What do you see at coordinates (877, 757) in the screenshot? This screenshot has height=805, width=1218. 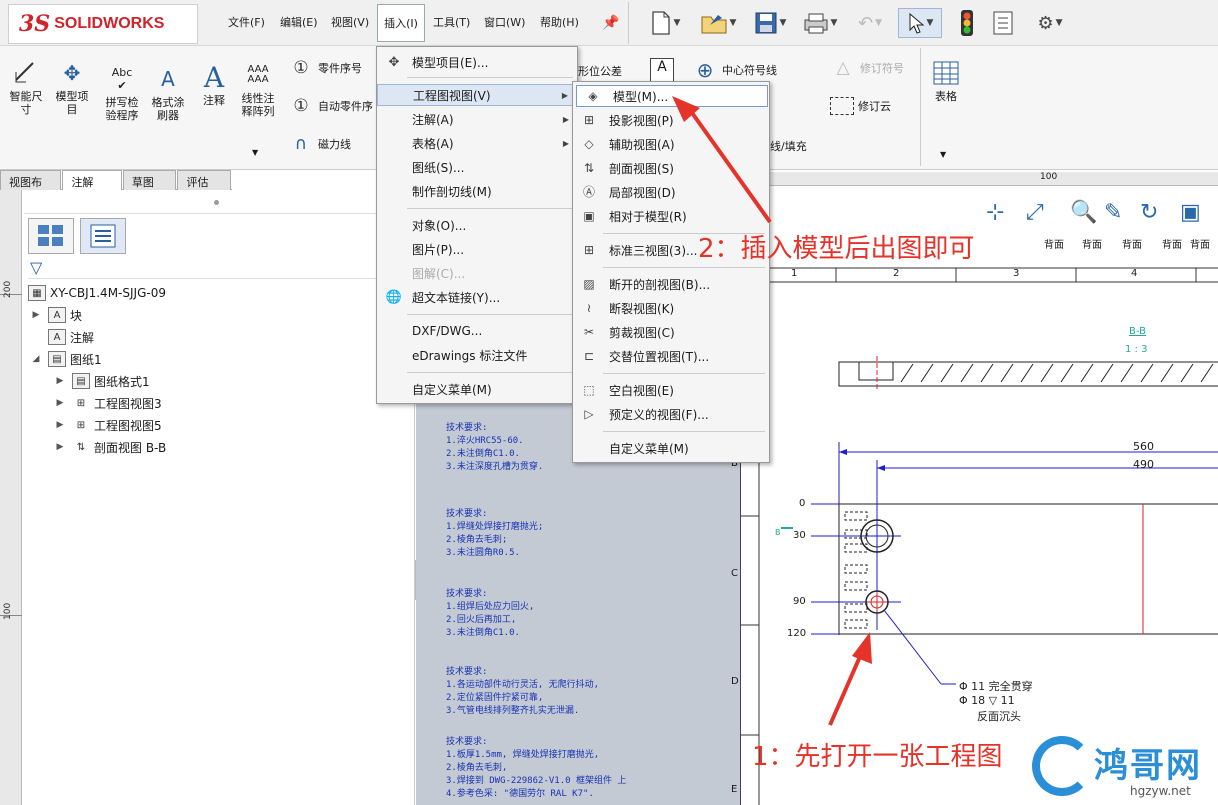 I see `step1-annotation: 1：先打开一张工程图` at bounding box center [877, 757].